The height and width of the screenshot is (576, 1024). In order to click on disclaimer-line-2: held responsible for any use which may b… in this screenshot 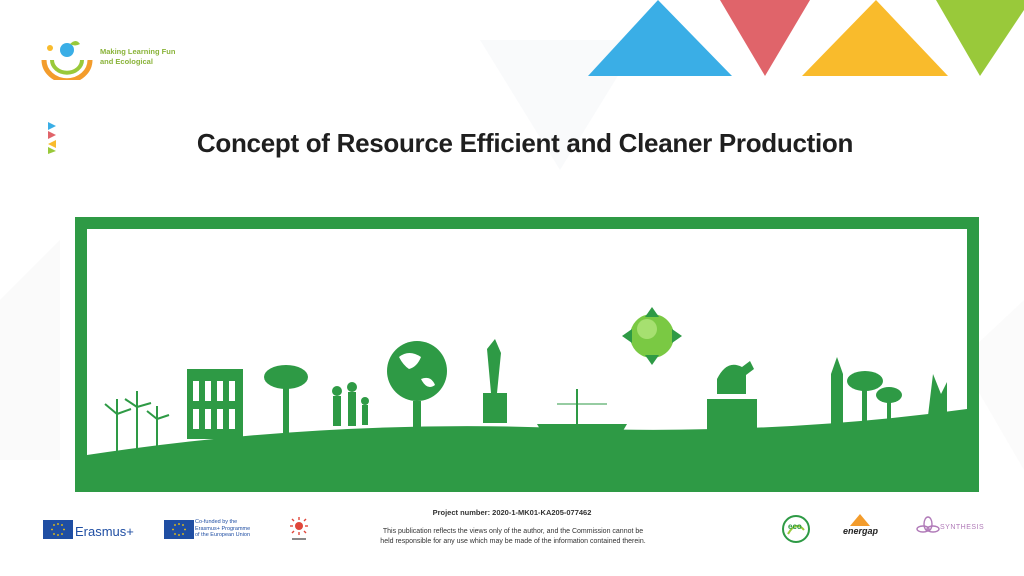, I will do `click(513, 541)`.